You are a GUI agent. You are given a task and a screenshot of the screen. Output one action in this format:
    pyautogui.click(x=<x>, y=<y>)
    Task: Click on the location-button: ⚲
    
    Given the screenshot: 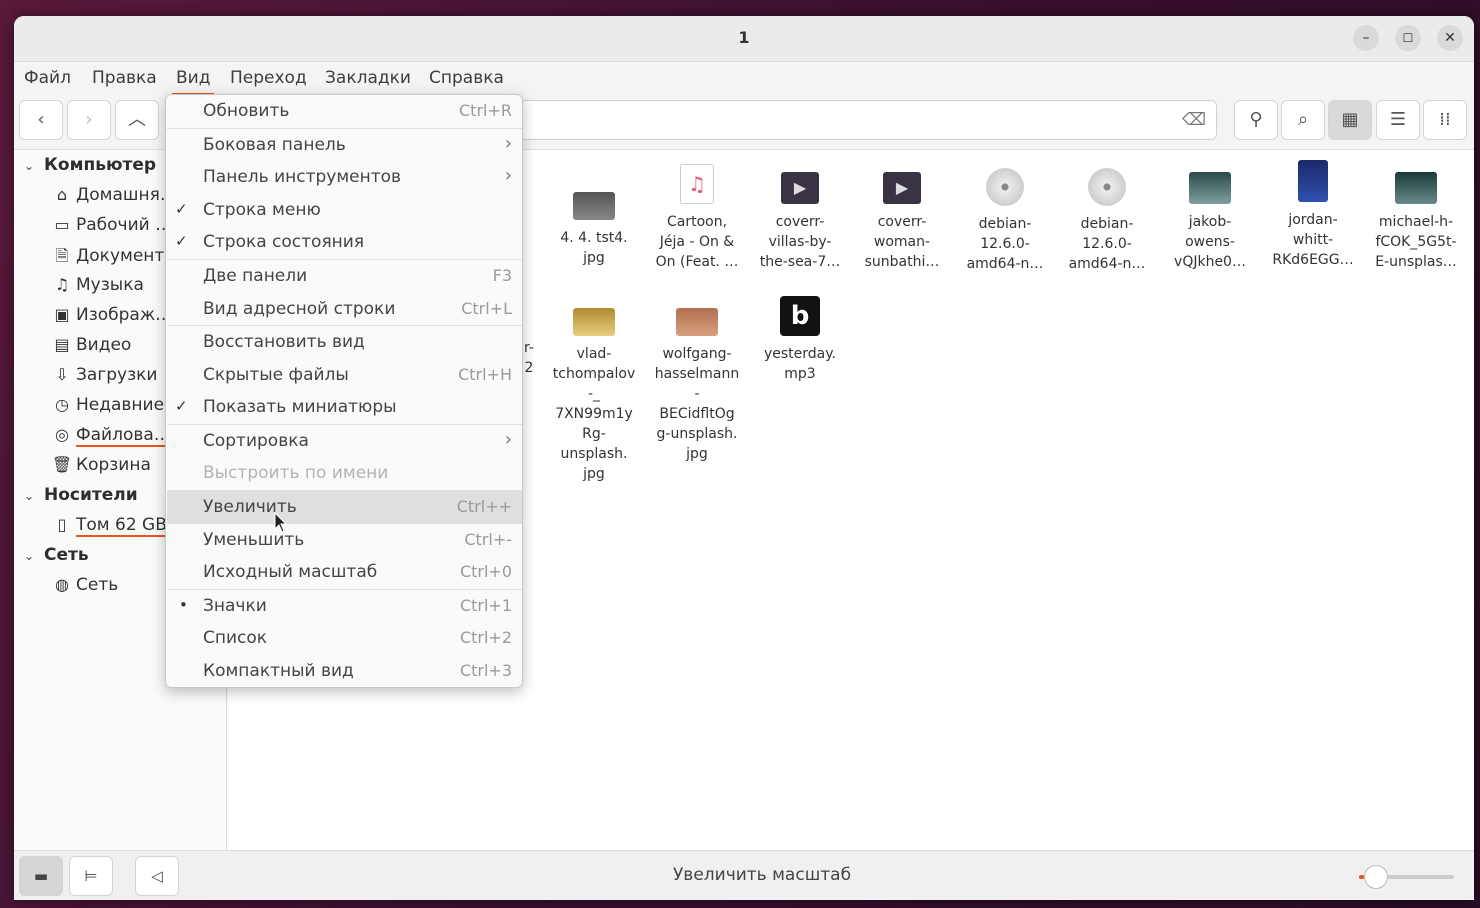 What is the action you would take?
    pyautogui.click(x=1256, y=120)
    